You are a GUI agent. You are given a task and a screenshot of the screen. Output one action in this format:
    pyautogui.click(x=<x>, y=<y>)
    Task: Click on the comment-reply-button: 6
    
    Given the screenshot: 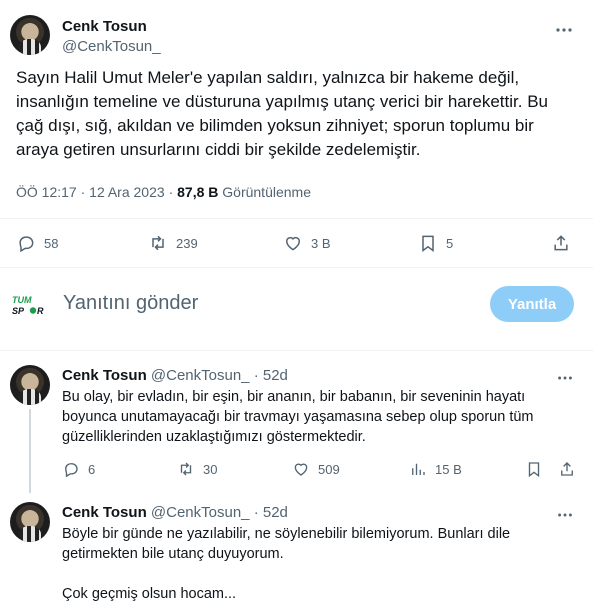 What is the action you would take?
    pyautogui.click(x=78, y=469)
    